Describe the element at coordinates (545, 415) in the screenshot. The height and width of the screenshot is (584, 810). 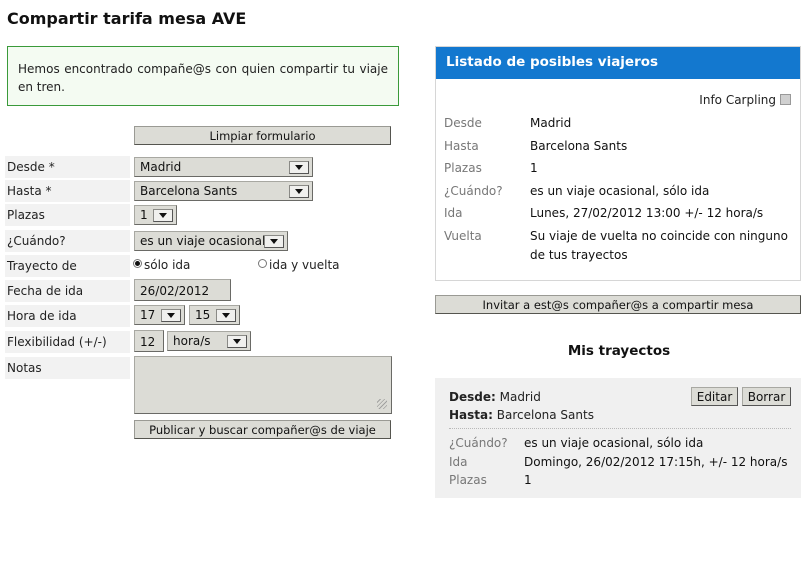
I see `trip-to-value: Barcelona Sants` at that location.